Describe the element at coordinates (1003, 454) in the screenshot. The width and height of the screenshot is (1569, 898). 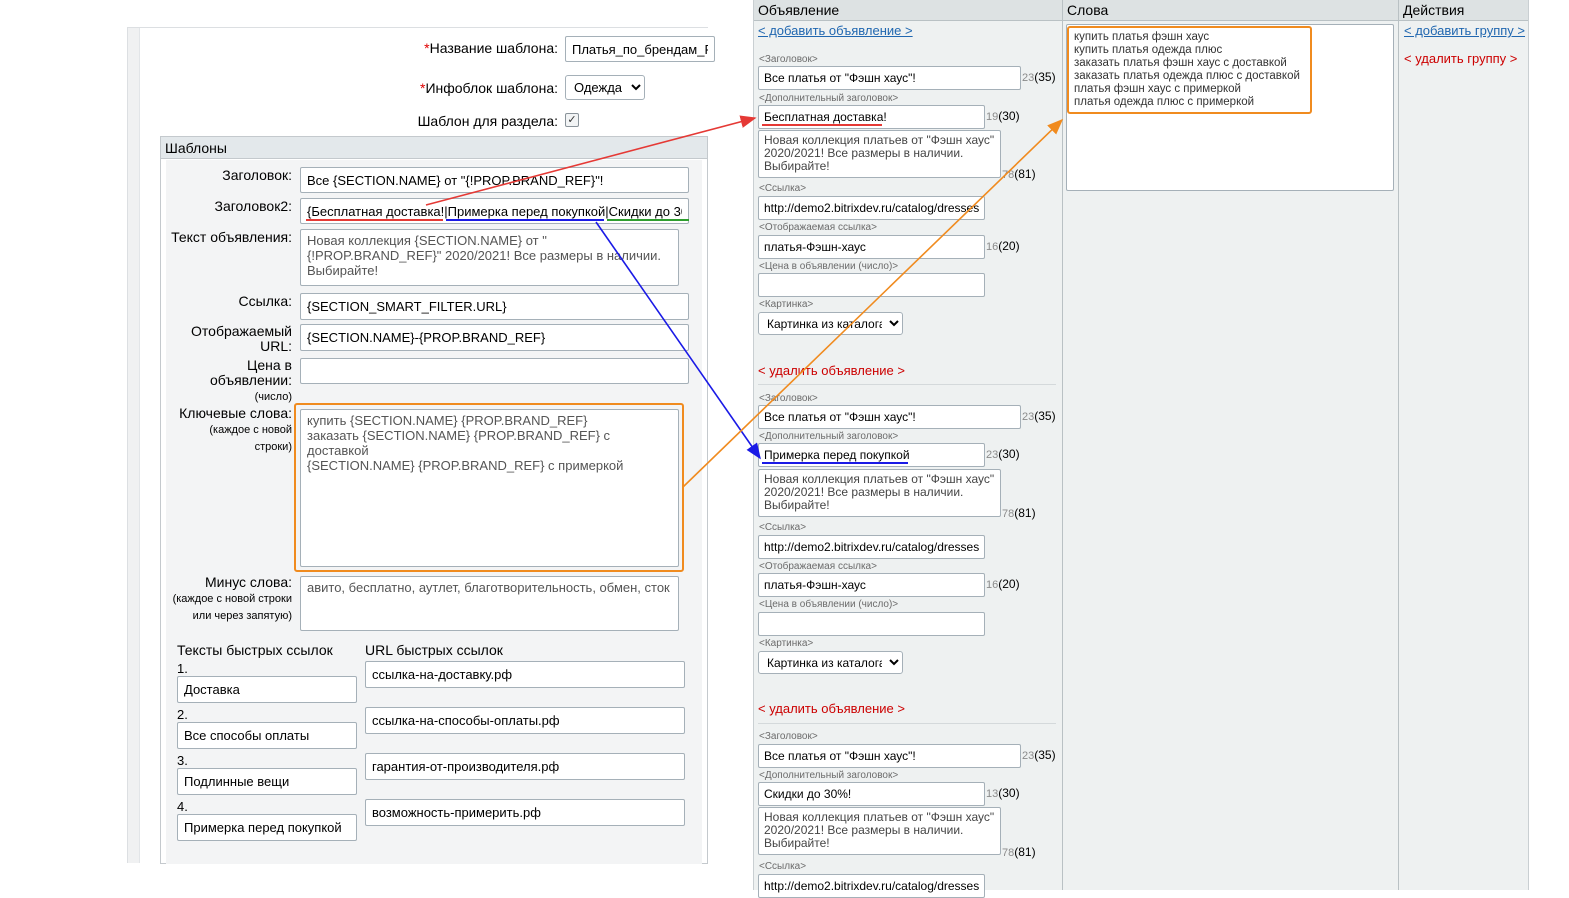
I see `ad-title2-counter: 23(30)` at that location.